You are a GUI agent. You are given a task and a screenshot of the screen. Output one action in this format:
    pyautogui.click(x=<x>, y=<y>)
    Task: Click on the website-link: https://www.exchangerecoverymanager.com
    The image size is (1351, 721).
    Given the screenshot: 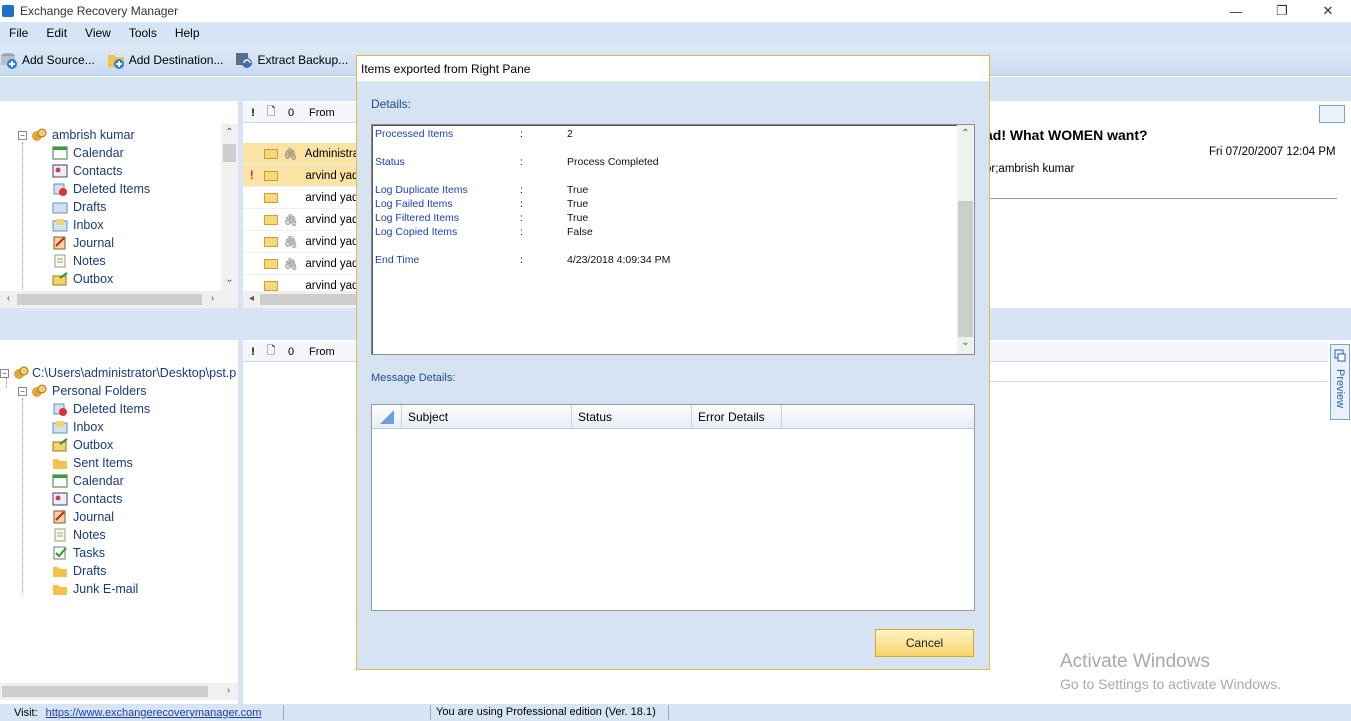 What is the action you would take?
    pyautogui.click(x=154, y=713)
    